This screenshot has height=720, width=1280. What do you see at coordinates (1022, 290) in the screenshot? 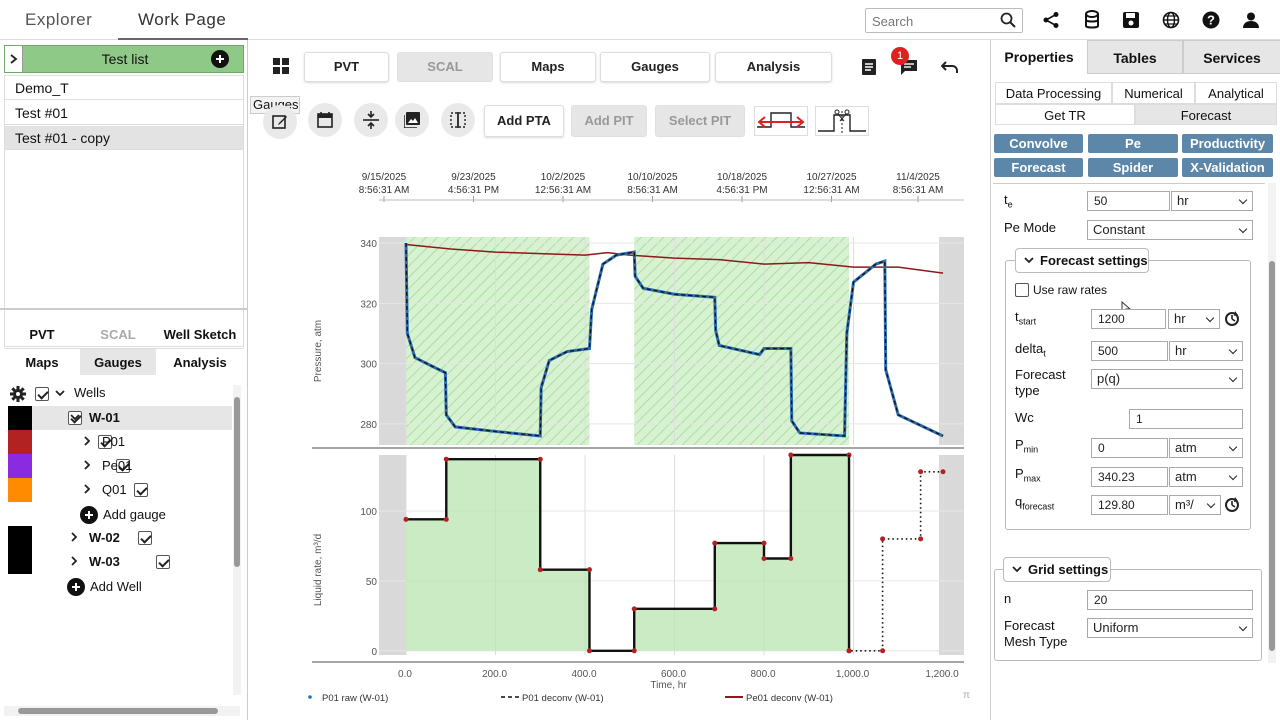
I see `use-raw-rates-checkbox` at bounding box center [1022, 290].